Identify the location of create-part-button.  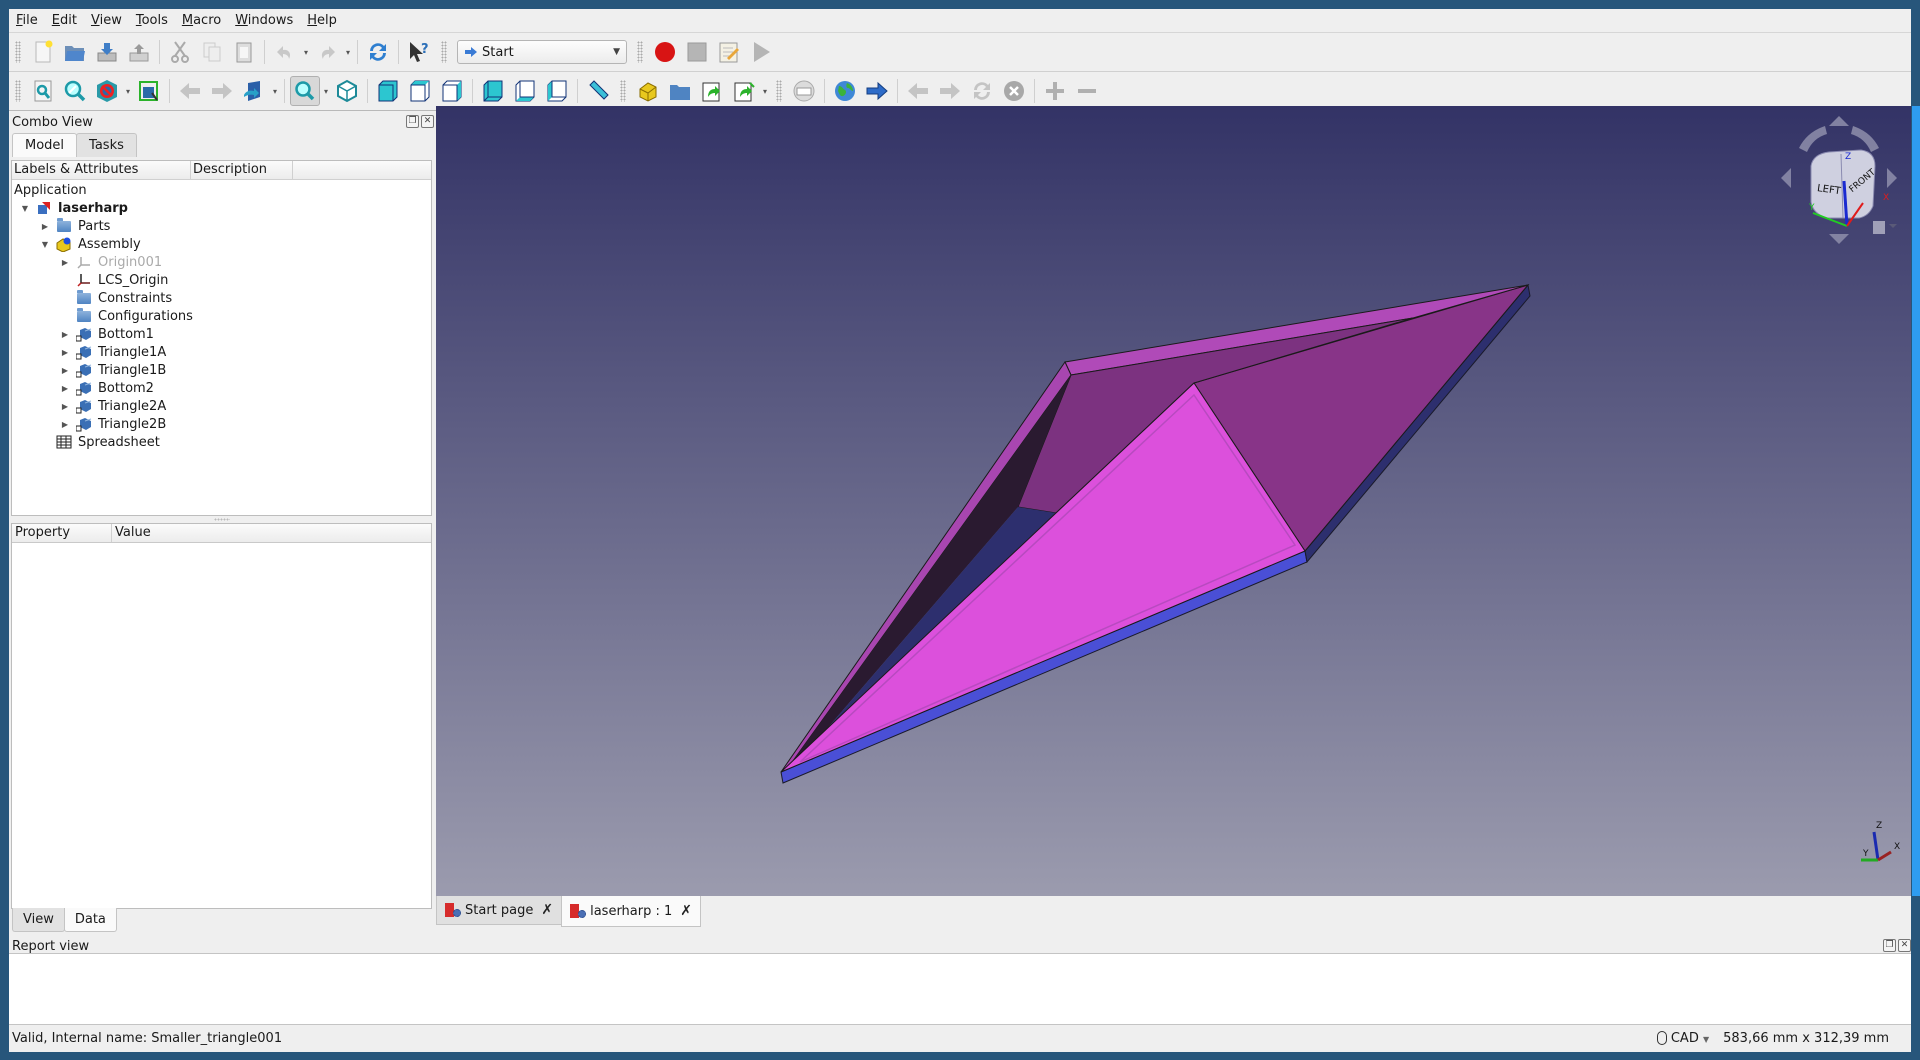
(648, 91).